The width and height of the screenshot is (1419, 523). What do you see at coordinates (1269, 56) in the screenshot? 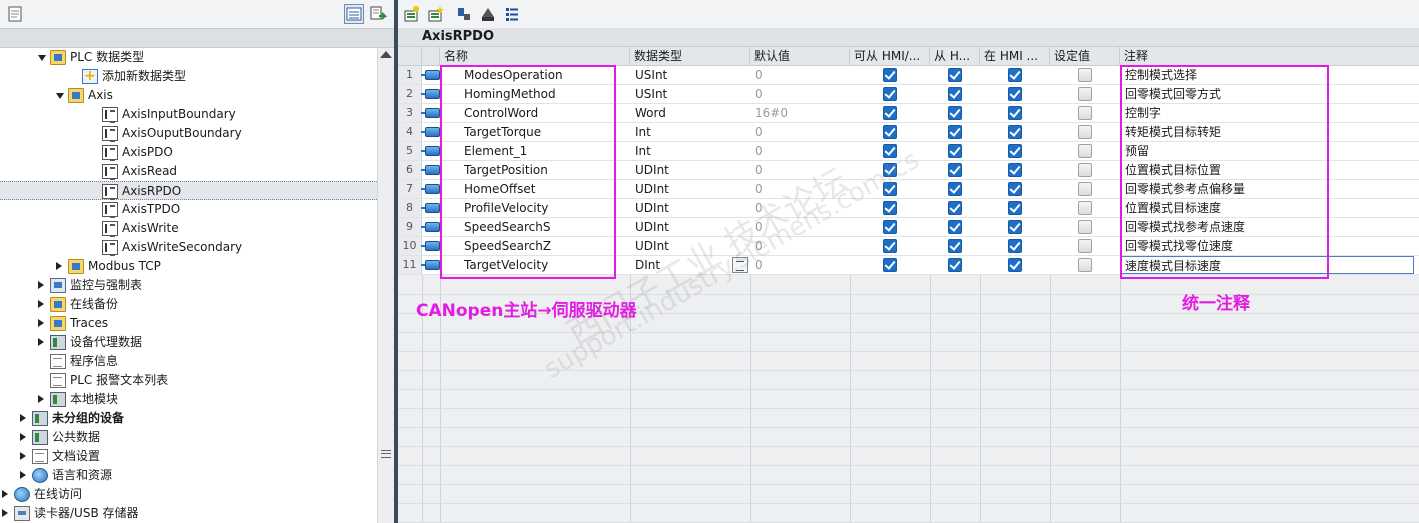
I see `header-comment: 注释` at bounding box center [1269, 56].